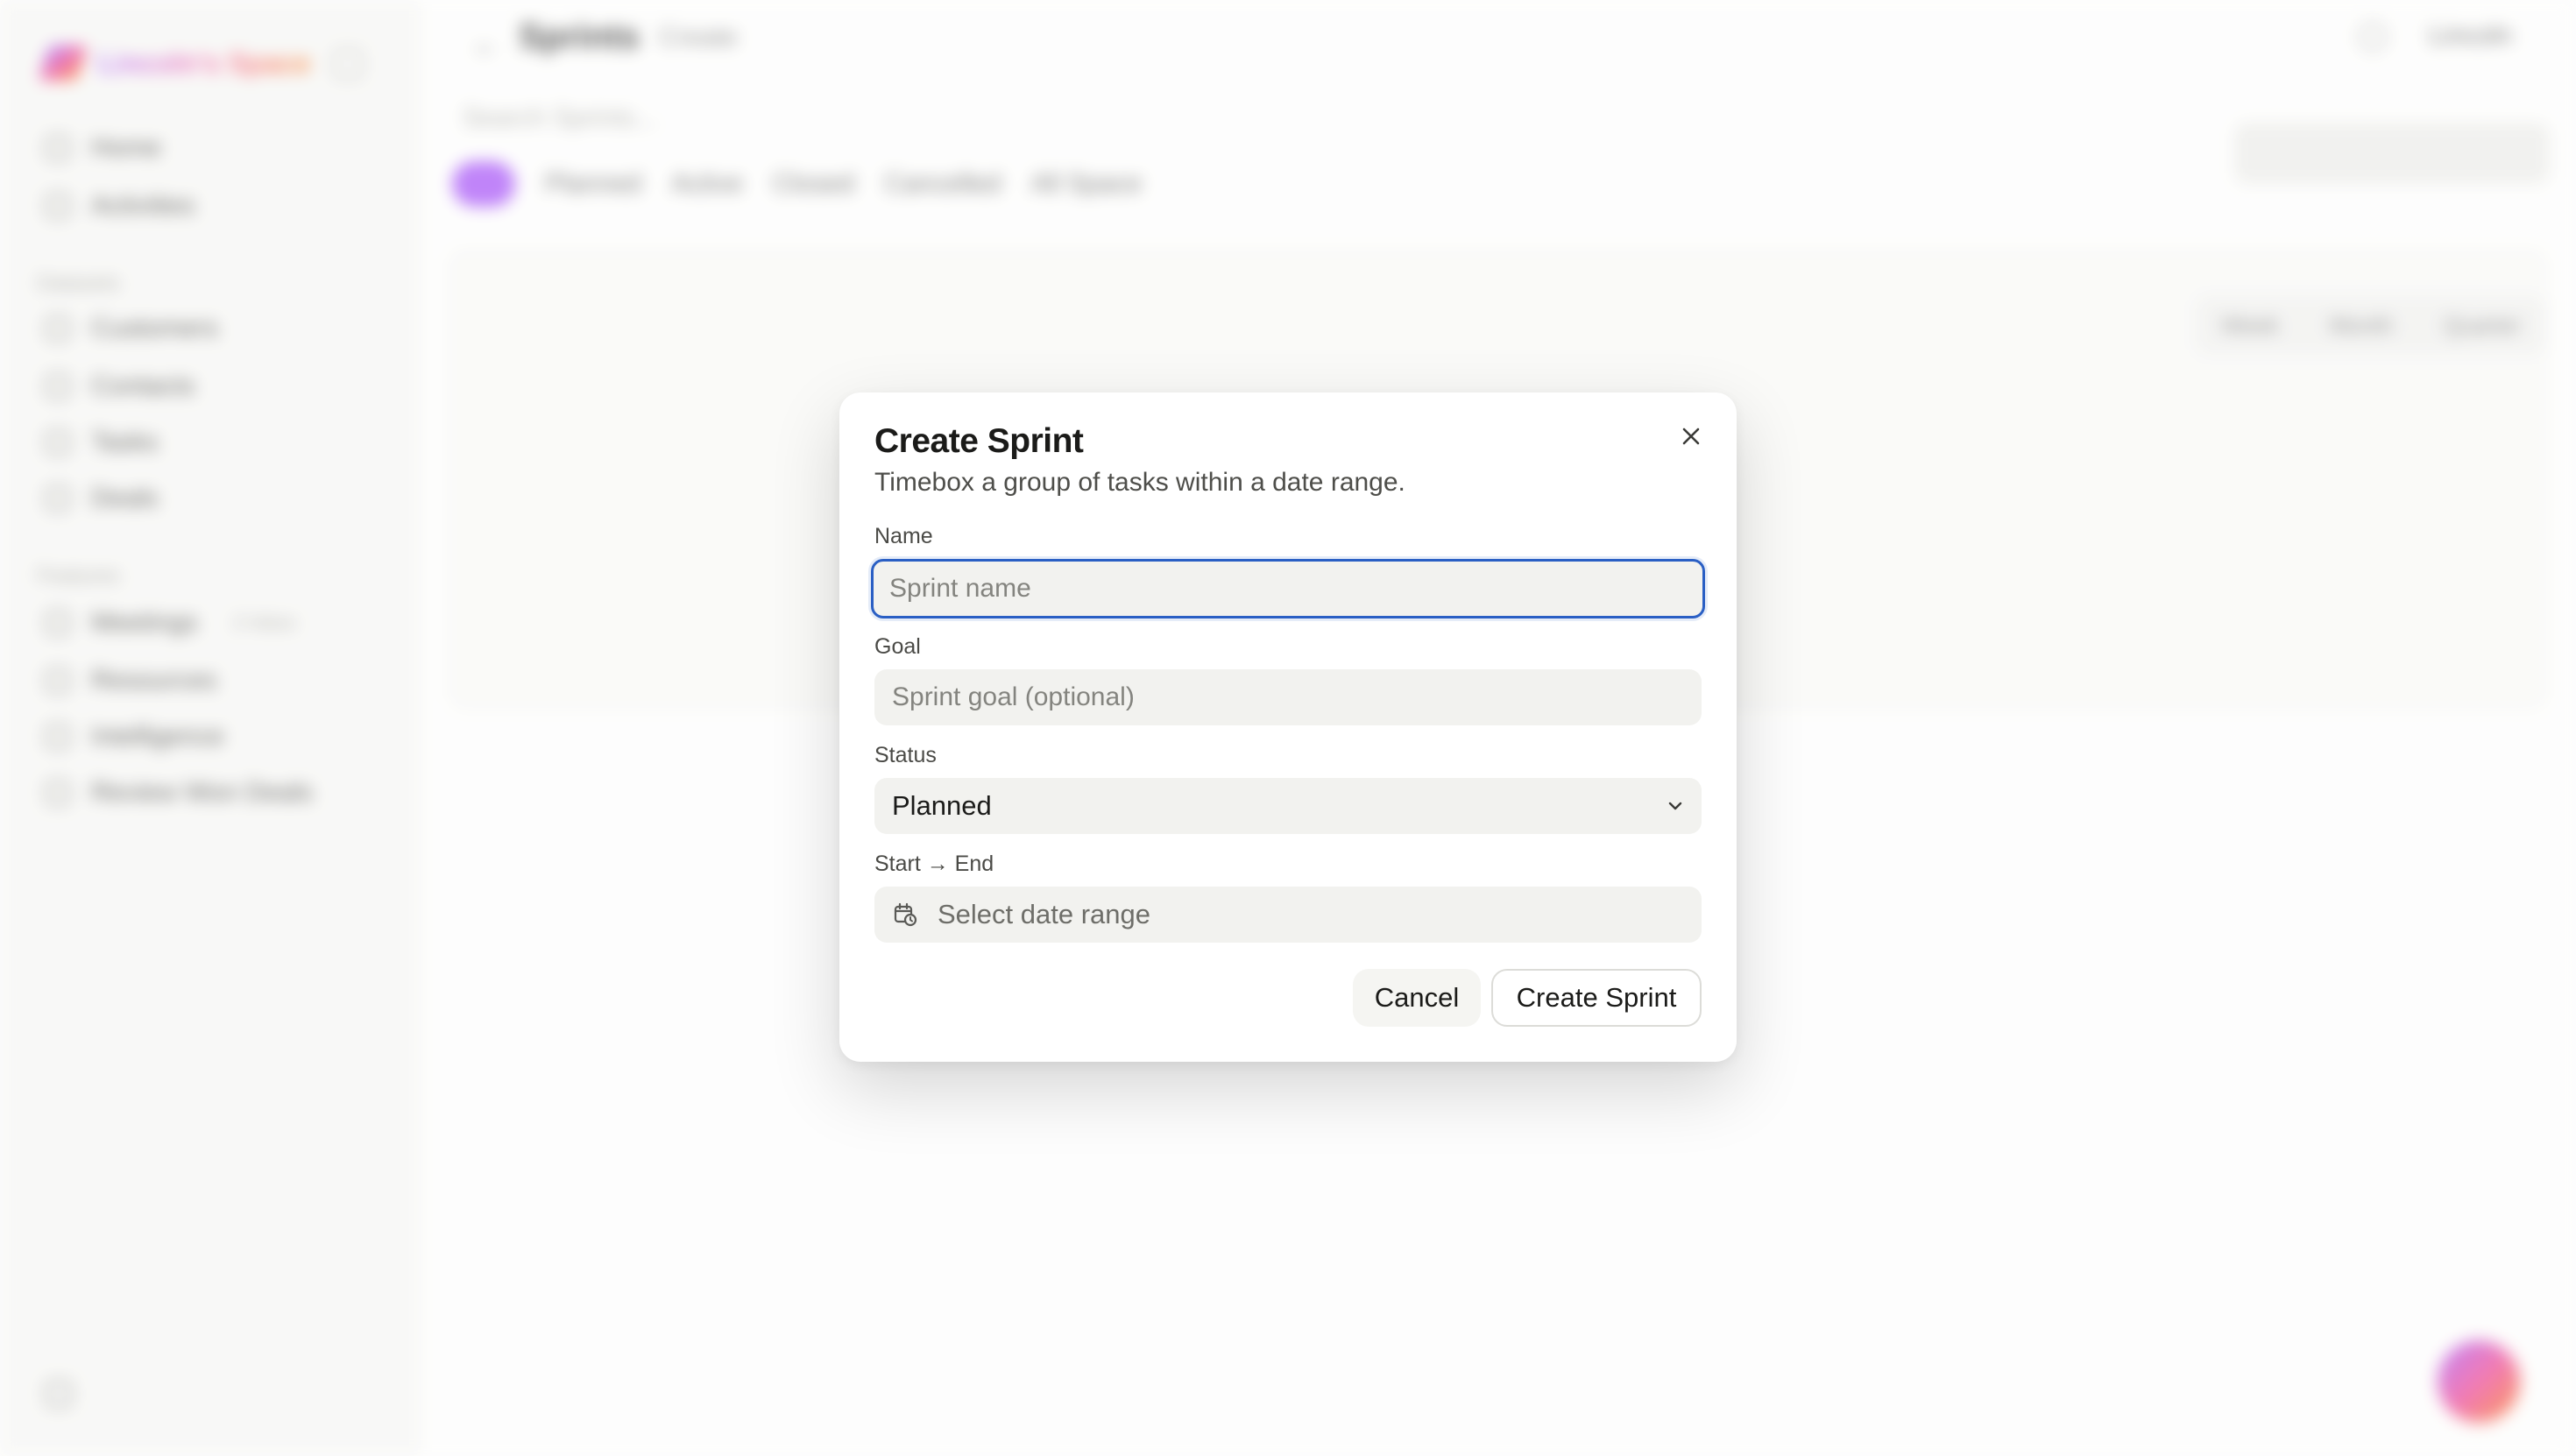  Describe the element at coordinates (1044, 914) in the screenshot. I see `date-range-placeholder: Select date range` at that location.